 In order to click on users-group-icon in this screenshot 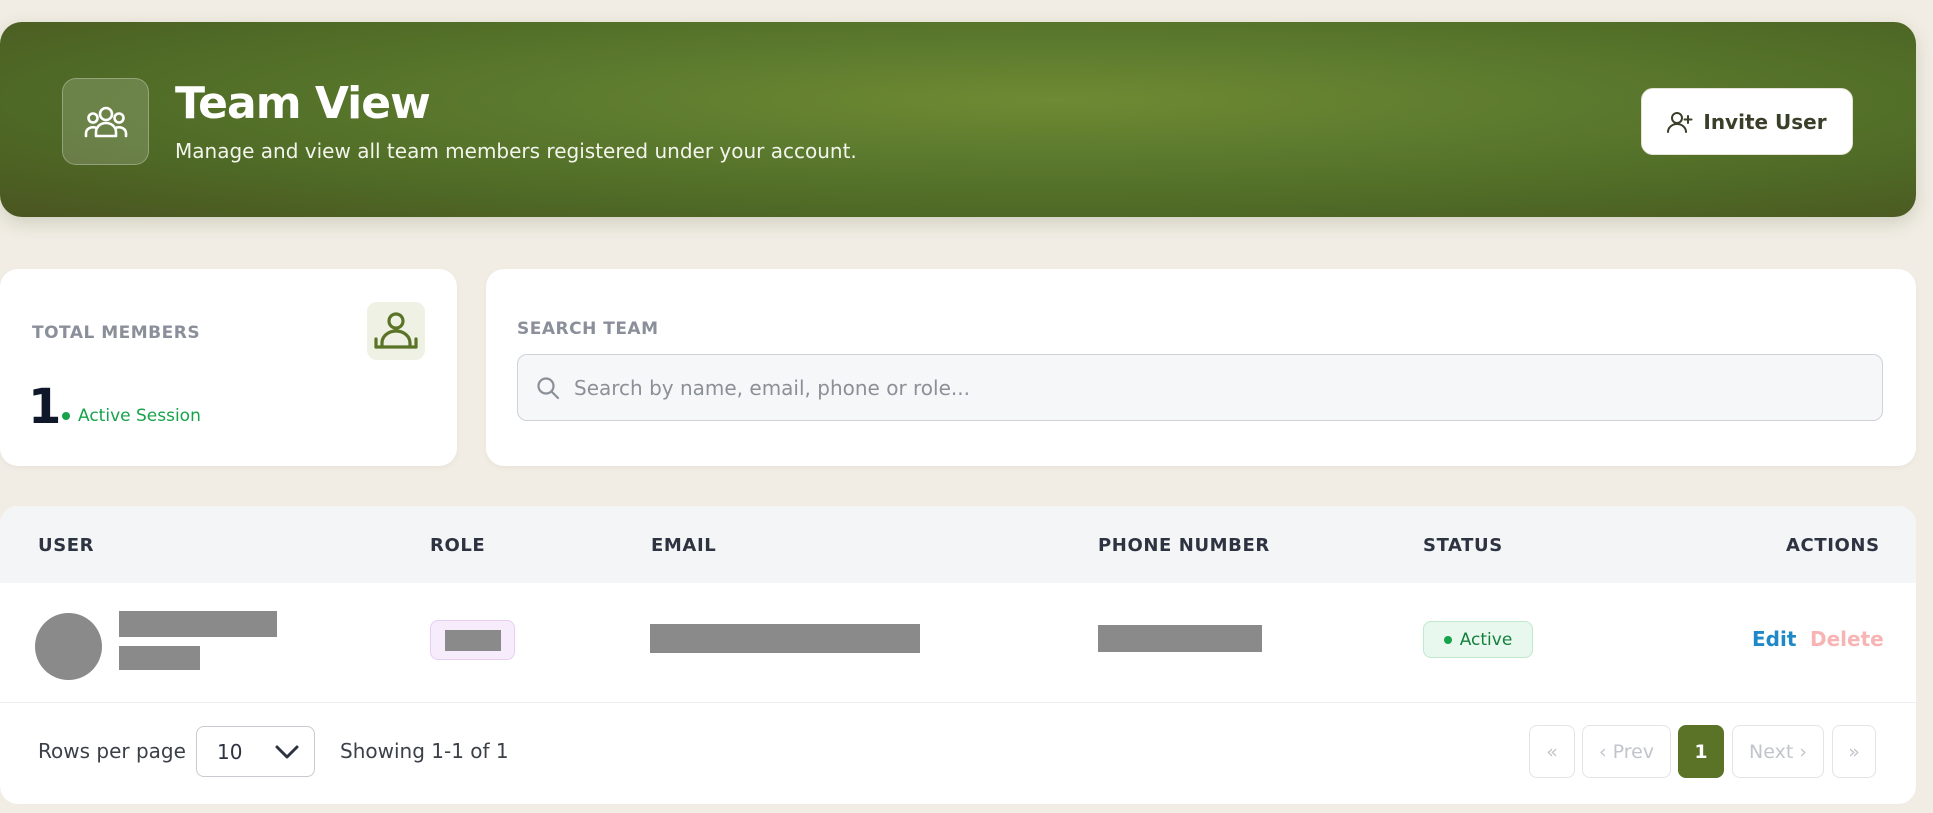, I will do `click(105, 121)`.